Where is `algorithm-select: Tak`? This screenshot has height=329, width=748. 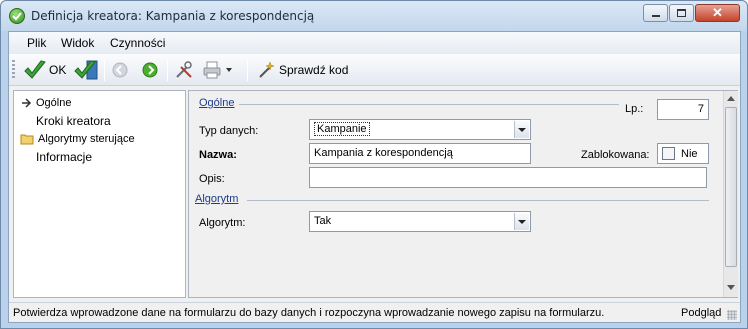
algorithm-select: Tak is located at coordinates (420, 221).